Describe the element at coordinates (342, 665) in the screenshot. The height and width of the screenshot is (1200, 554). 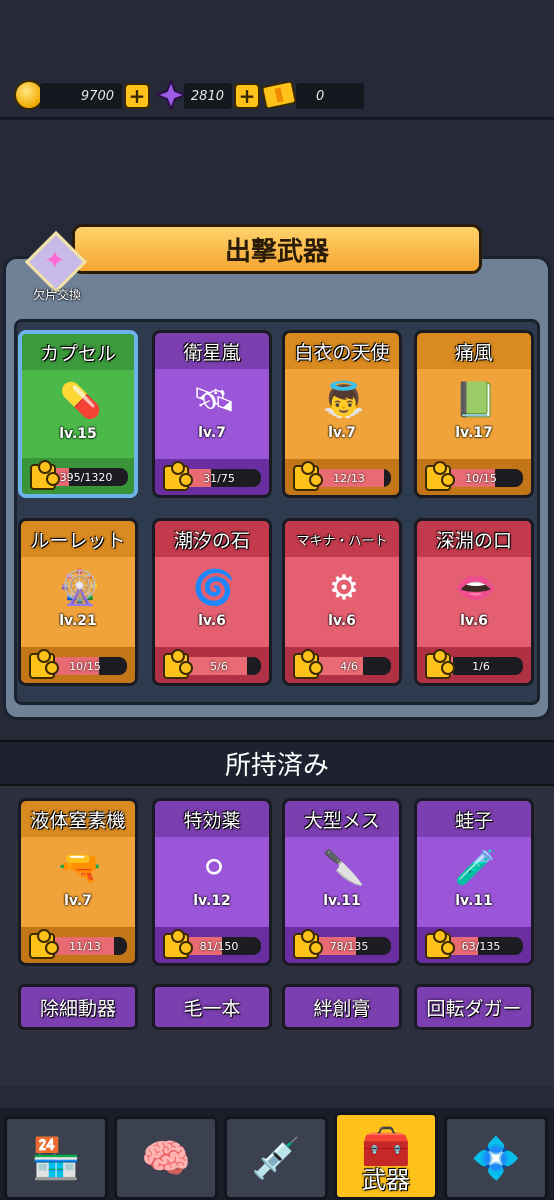
I see `weapon-progress-row: 4/6` at that location.